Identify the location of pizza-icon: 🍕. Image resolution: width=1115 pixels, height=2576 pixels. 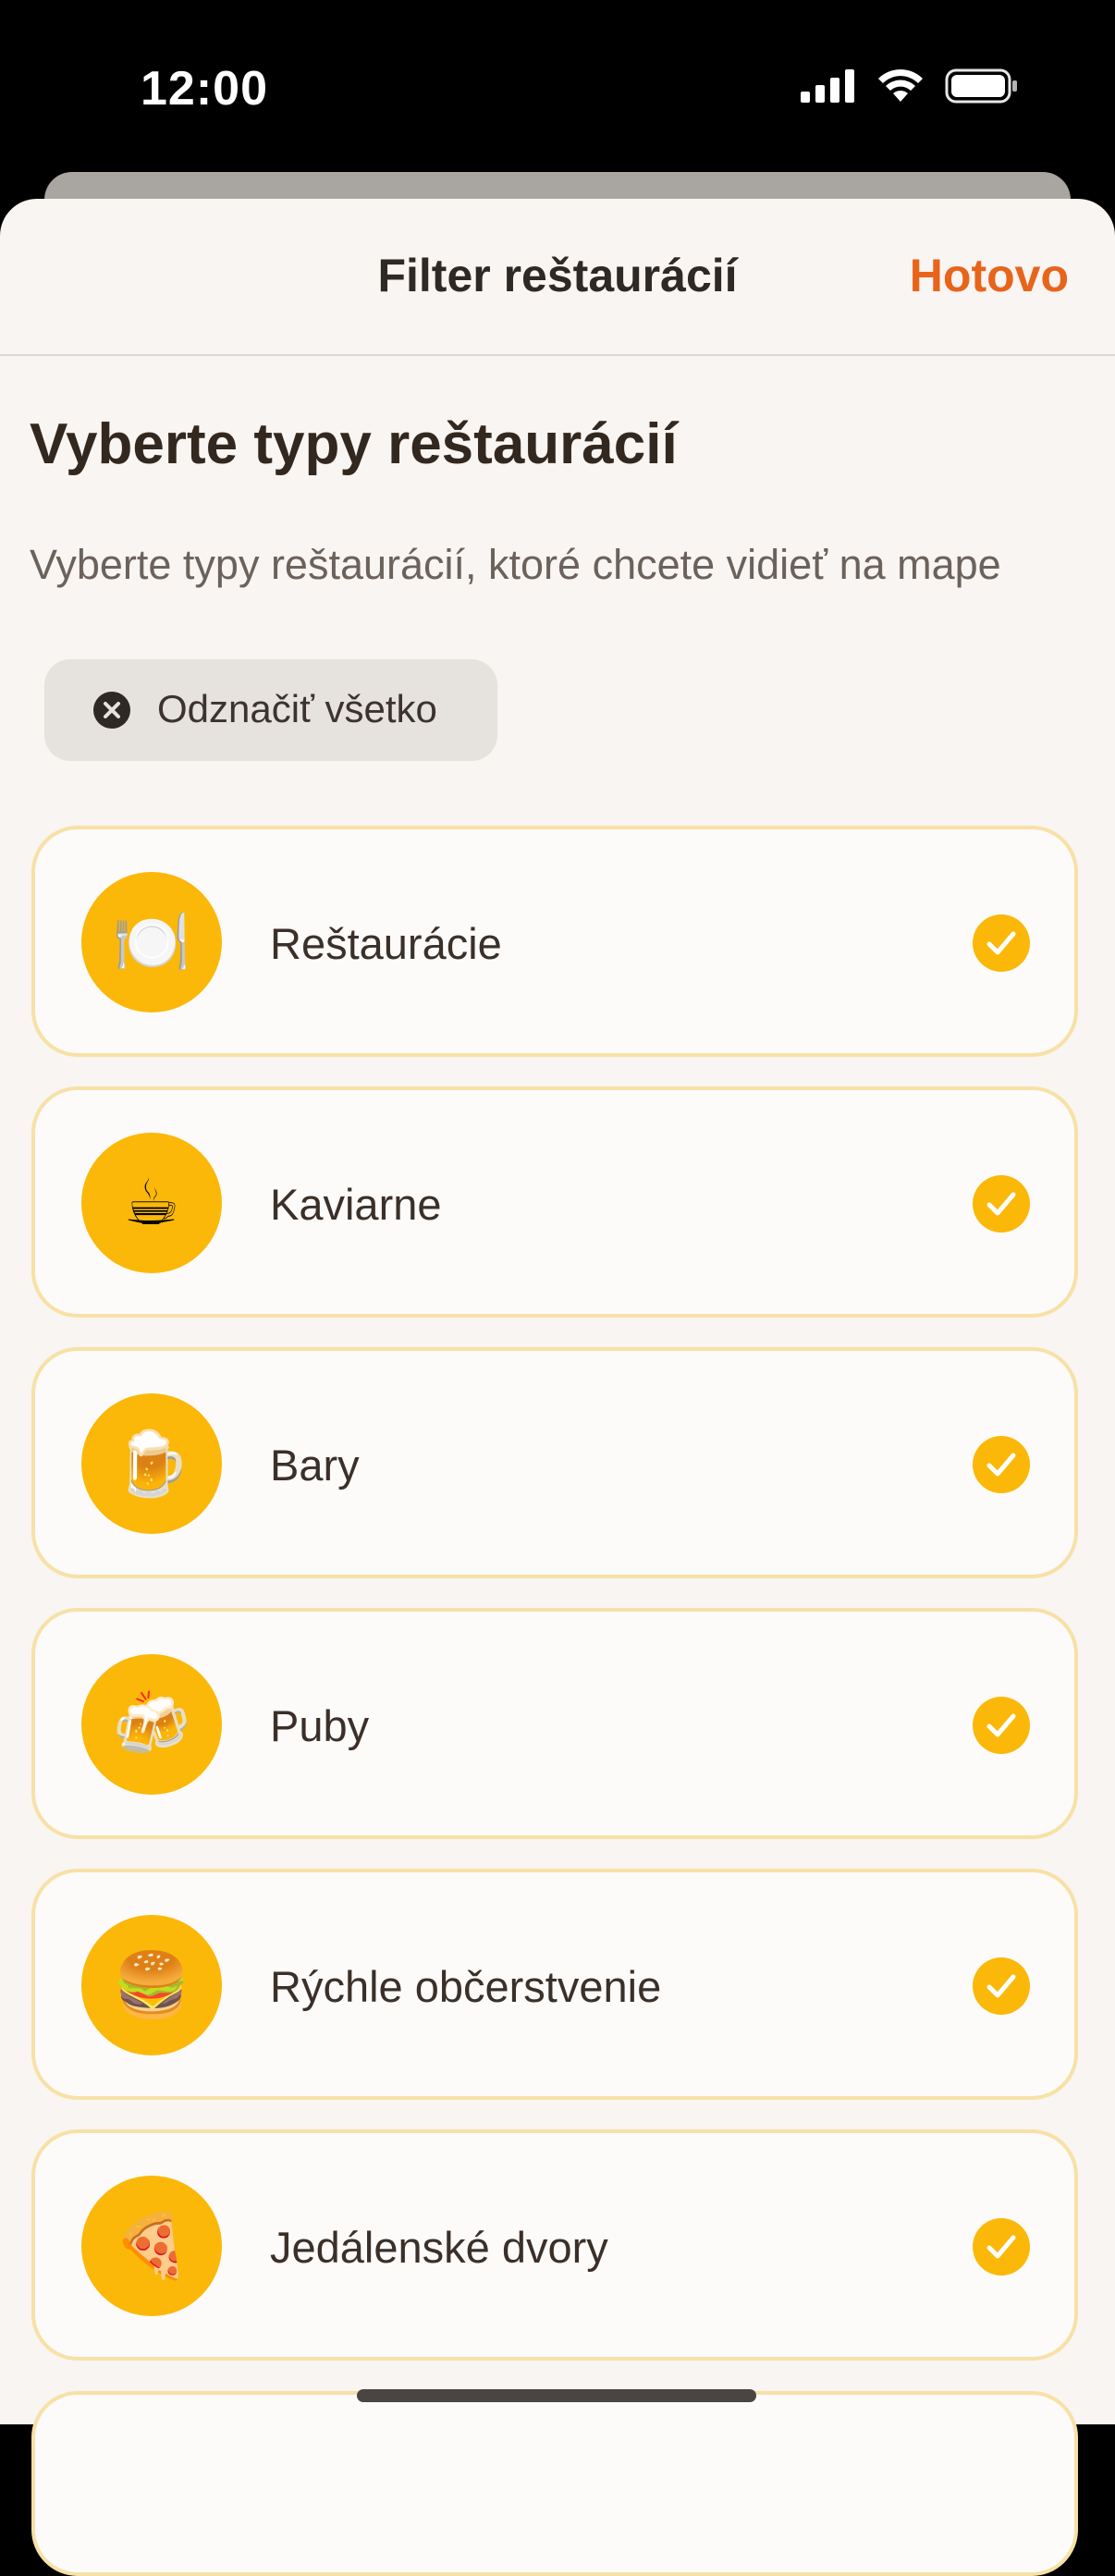
(151, 2246).